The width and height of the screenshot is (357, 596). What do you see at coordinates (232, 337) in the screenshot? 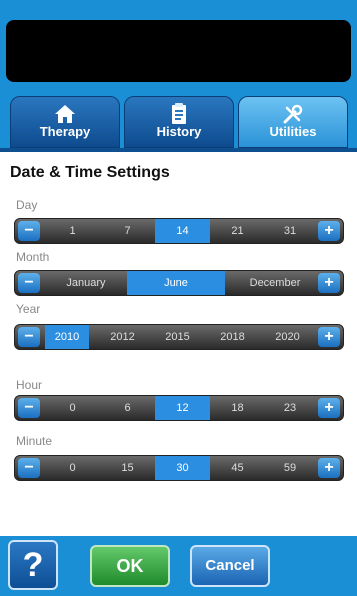
I see `year-option: 2018` at bounding box center [232, 337].